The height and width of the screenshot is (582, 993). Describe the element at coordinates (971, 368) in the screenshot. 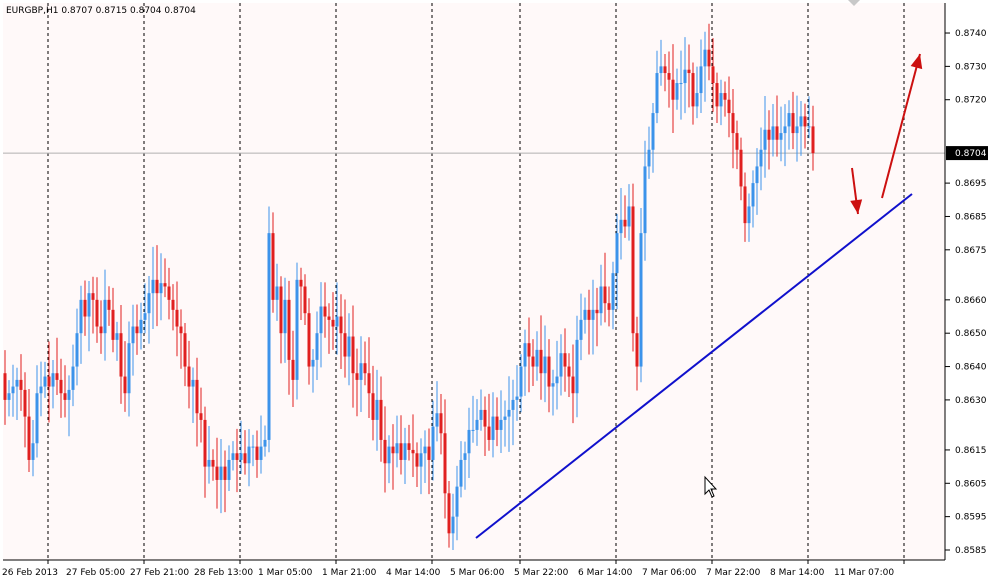

I see `price-tick-label: 0.8640` at that location.